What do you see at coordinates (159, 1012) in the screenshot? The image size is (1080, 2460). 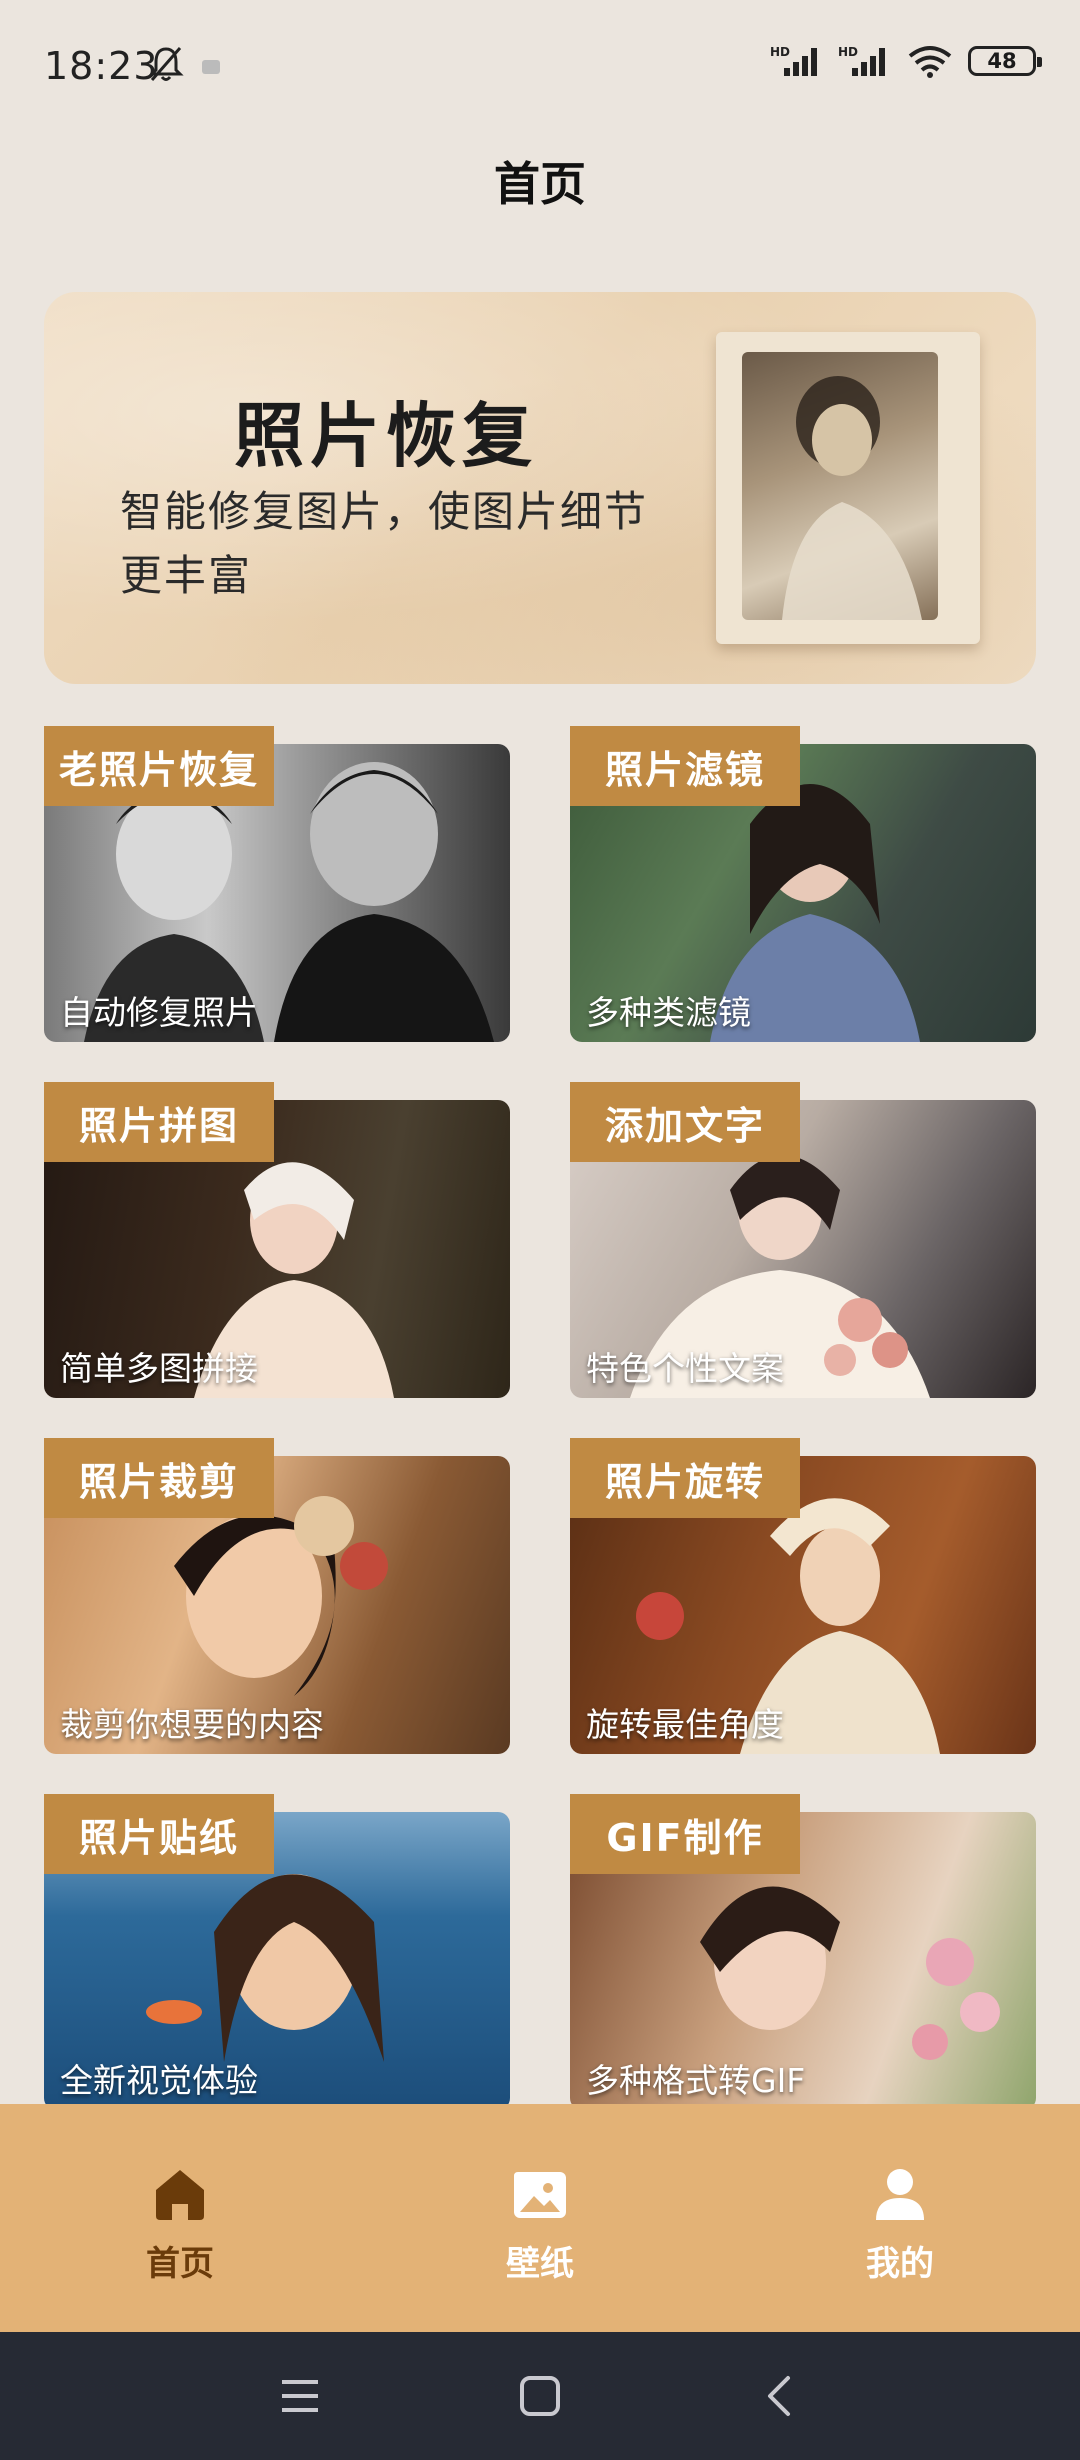 I see `card-caption: 自动修复照片` at bounding box center [159, 1012].